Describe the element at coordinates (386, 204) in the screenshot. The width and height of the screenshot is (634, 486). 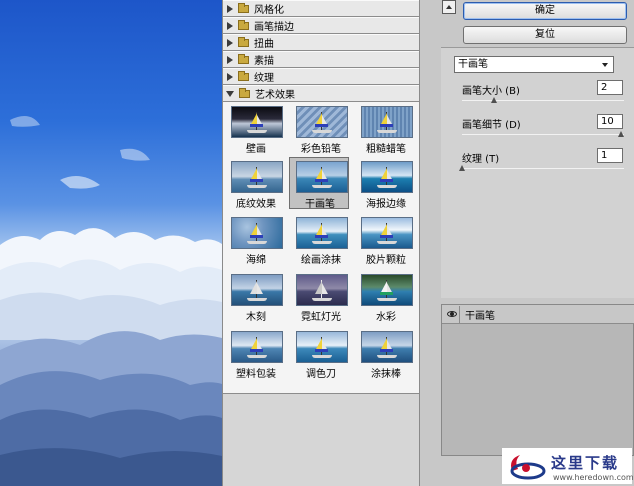
I see `filter-label: 海报边缘` at that location.